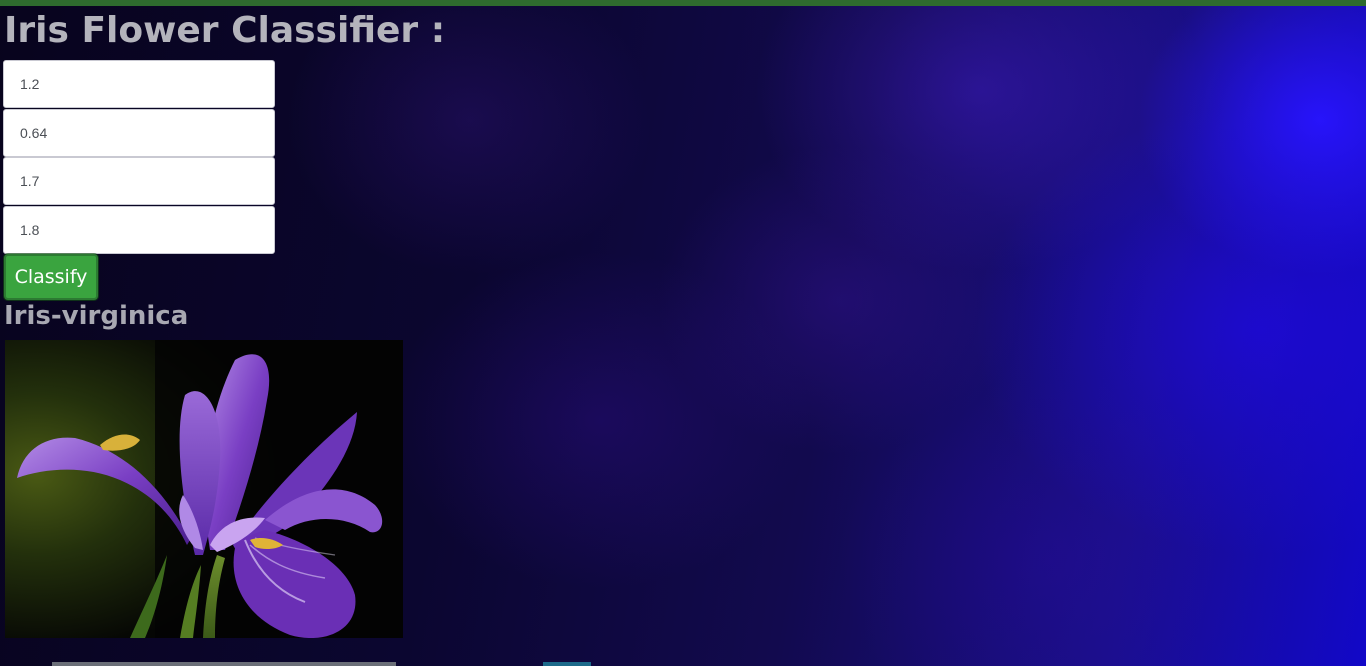  What do you see at coordinates (683, 3) in the screenshot?
I see `top-accent-bar` at bounding box center [683, 3].